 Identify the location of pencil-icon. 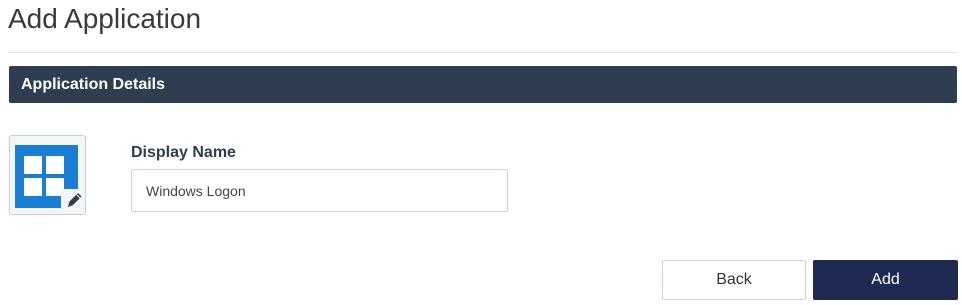
(73, 201).